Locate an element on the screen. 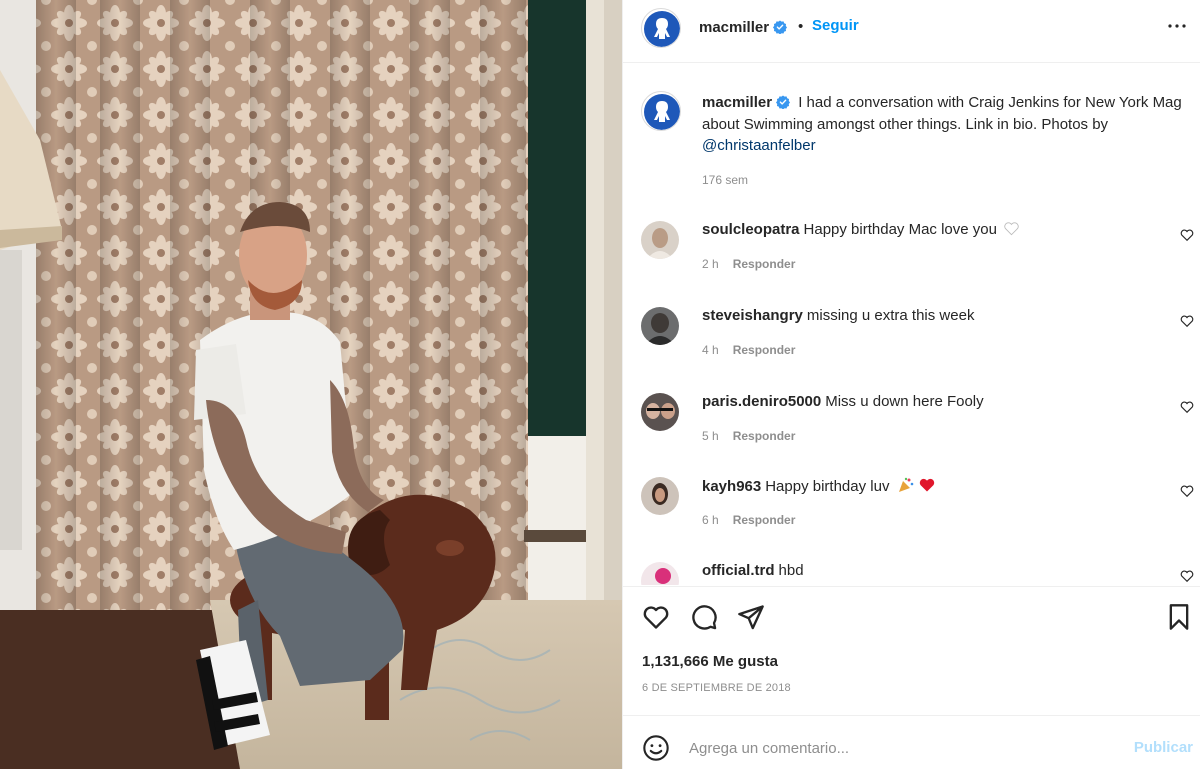 Image resolution: width=1200 pixels, height=769 pixels. caption-verified-badge-icon is located at coordinates (783, 102).